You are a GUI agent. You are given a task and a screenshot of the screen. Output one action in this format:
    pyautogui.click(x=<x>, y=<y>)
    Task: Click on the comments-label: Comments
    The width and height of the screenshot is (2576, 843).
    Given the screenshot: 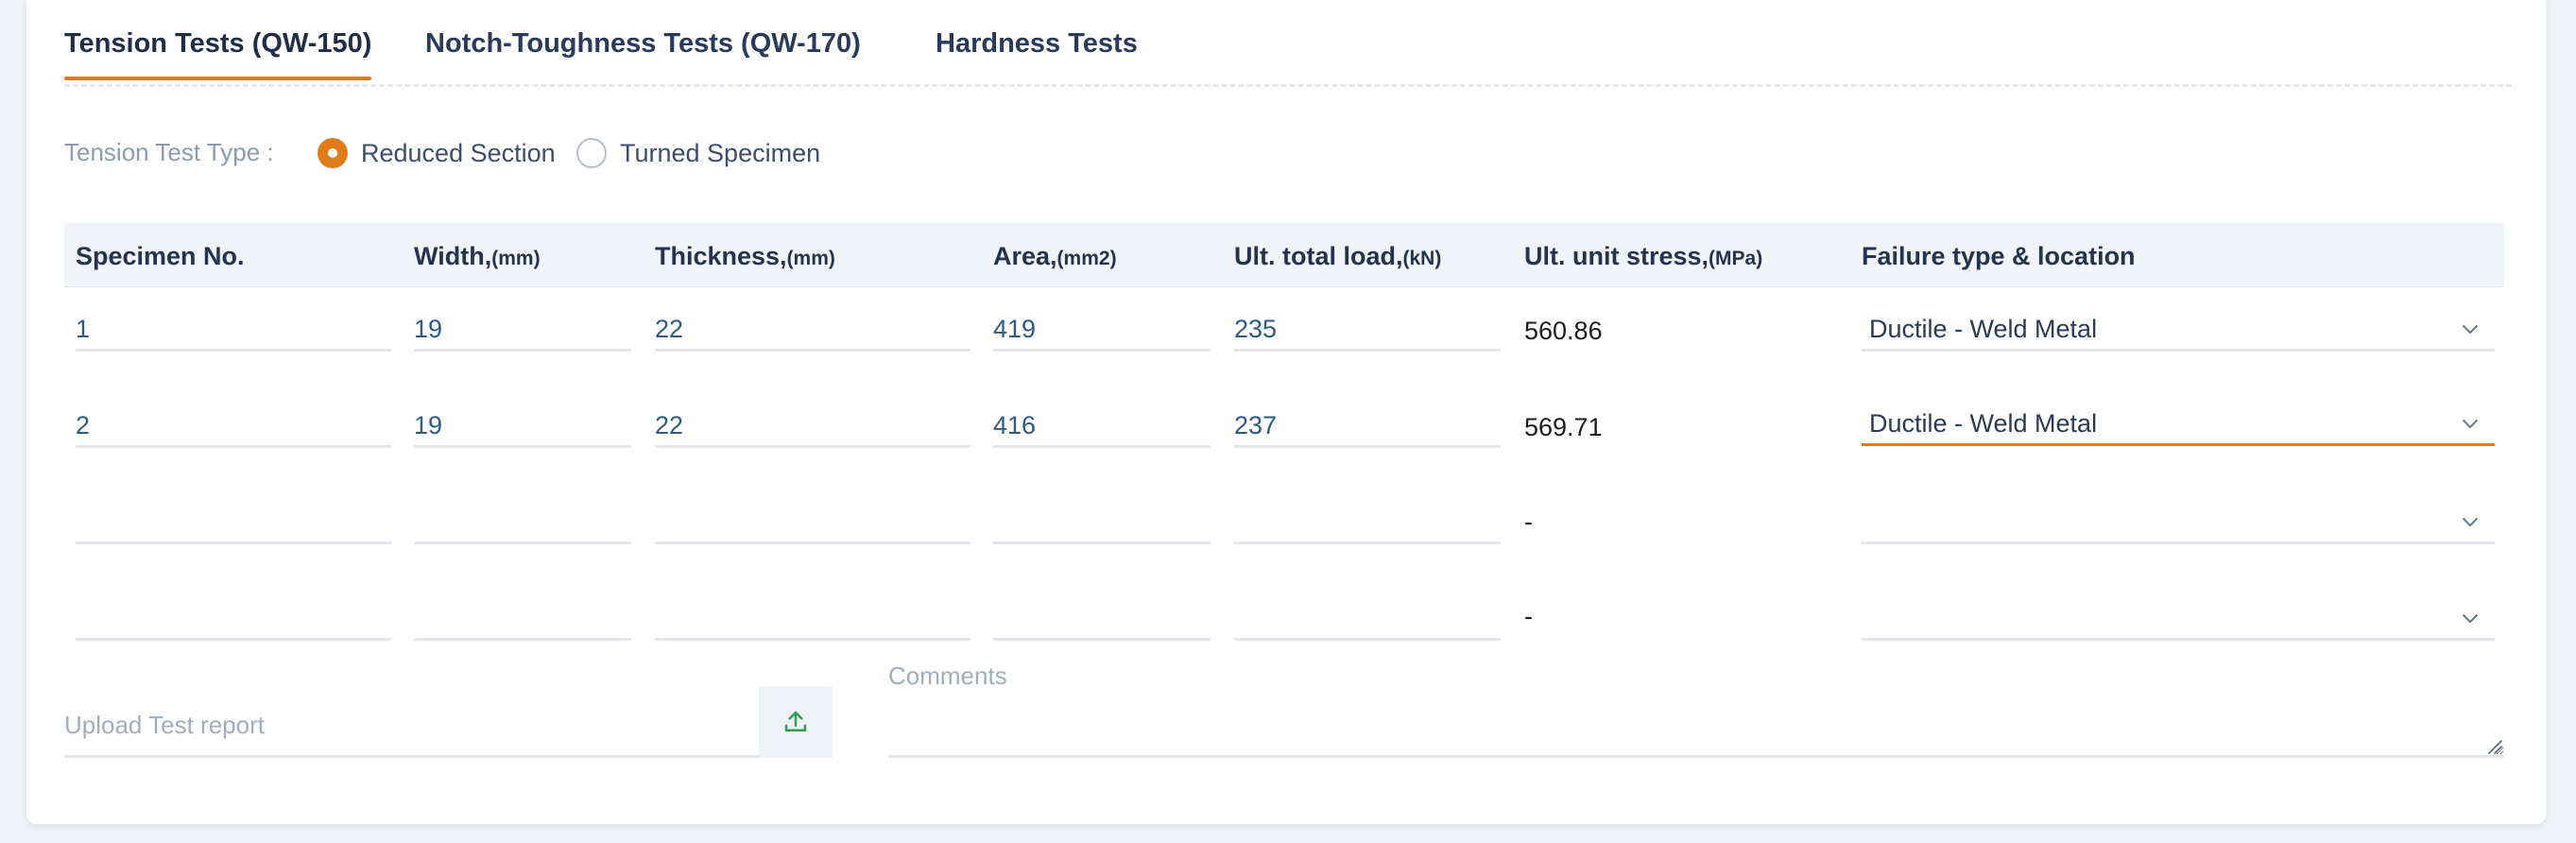 What is the action you would take?
    pyautogui.click(x=947, y=676)
    